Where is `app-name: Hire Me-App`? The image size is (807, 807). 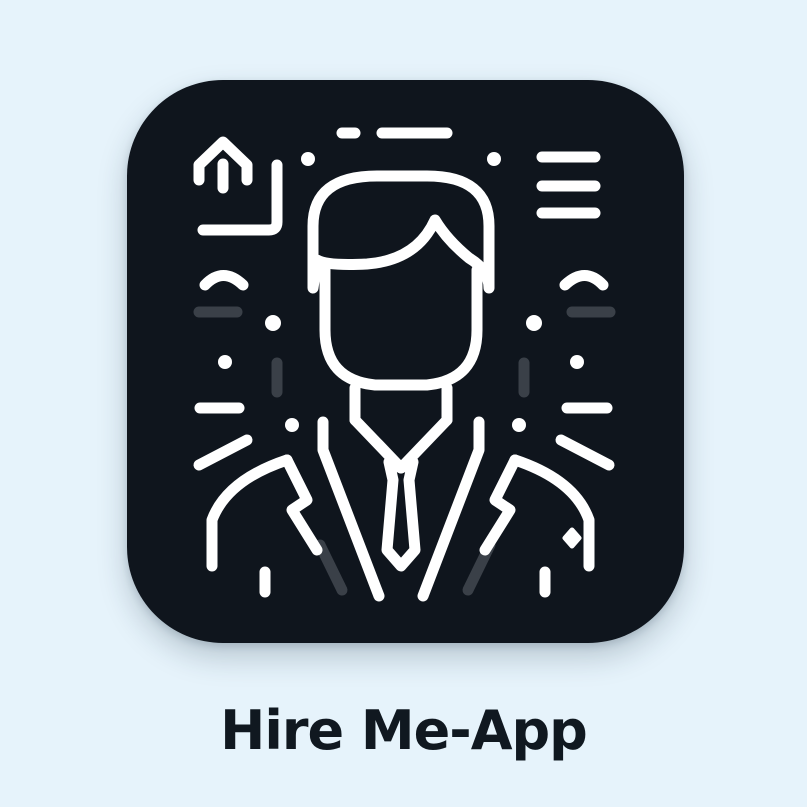 app-name: Hire Me-App is located at coordinates (404, 730).